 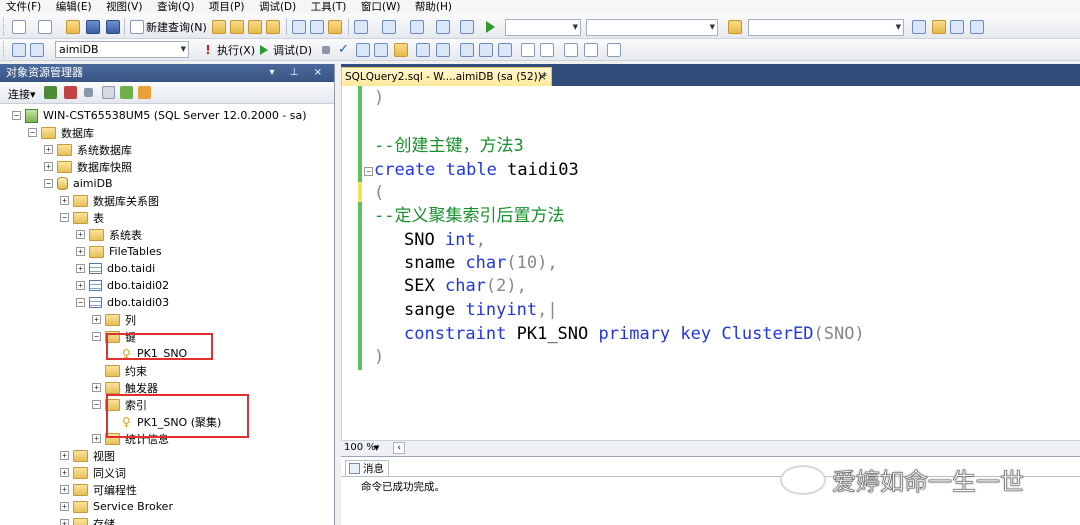 I want to click on close-icon: ×, so click(x=542, y=77).